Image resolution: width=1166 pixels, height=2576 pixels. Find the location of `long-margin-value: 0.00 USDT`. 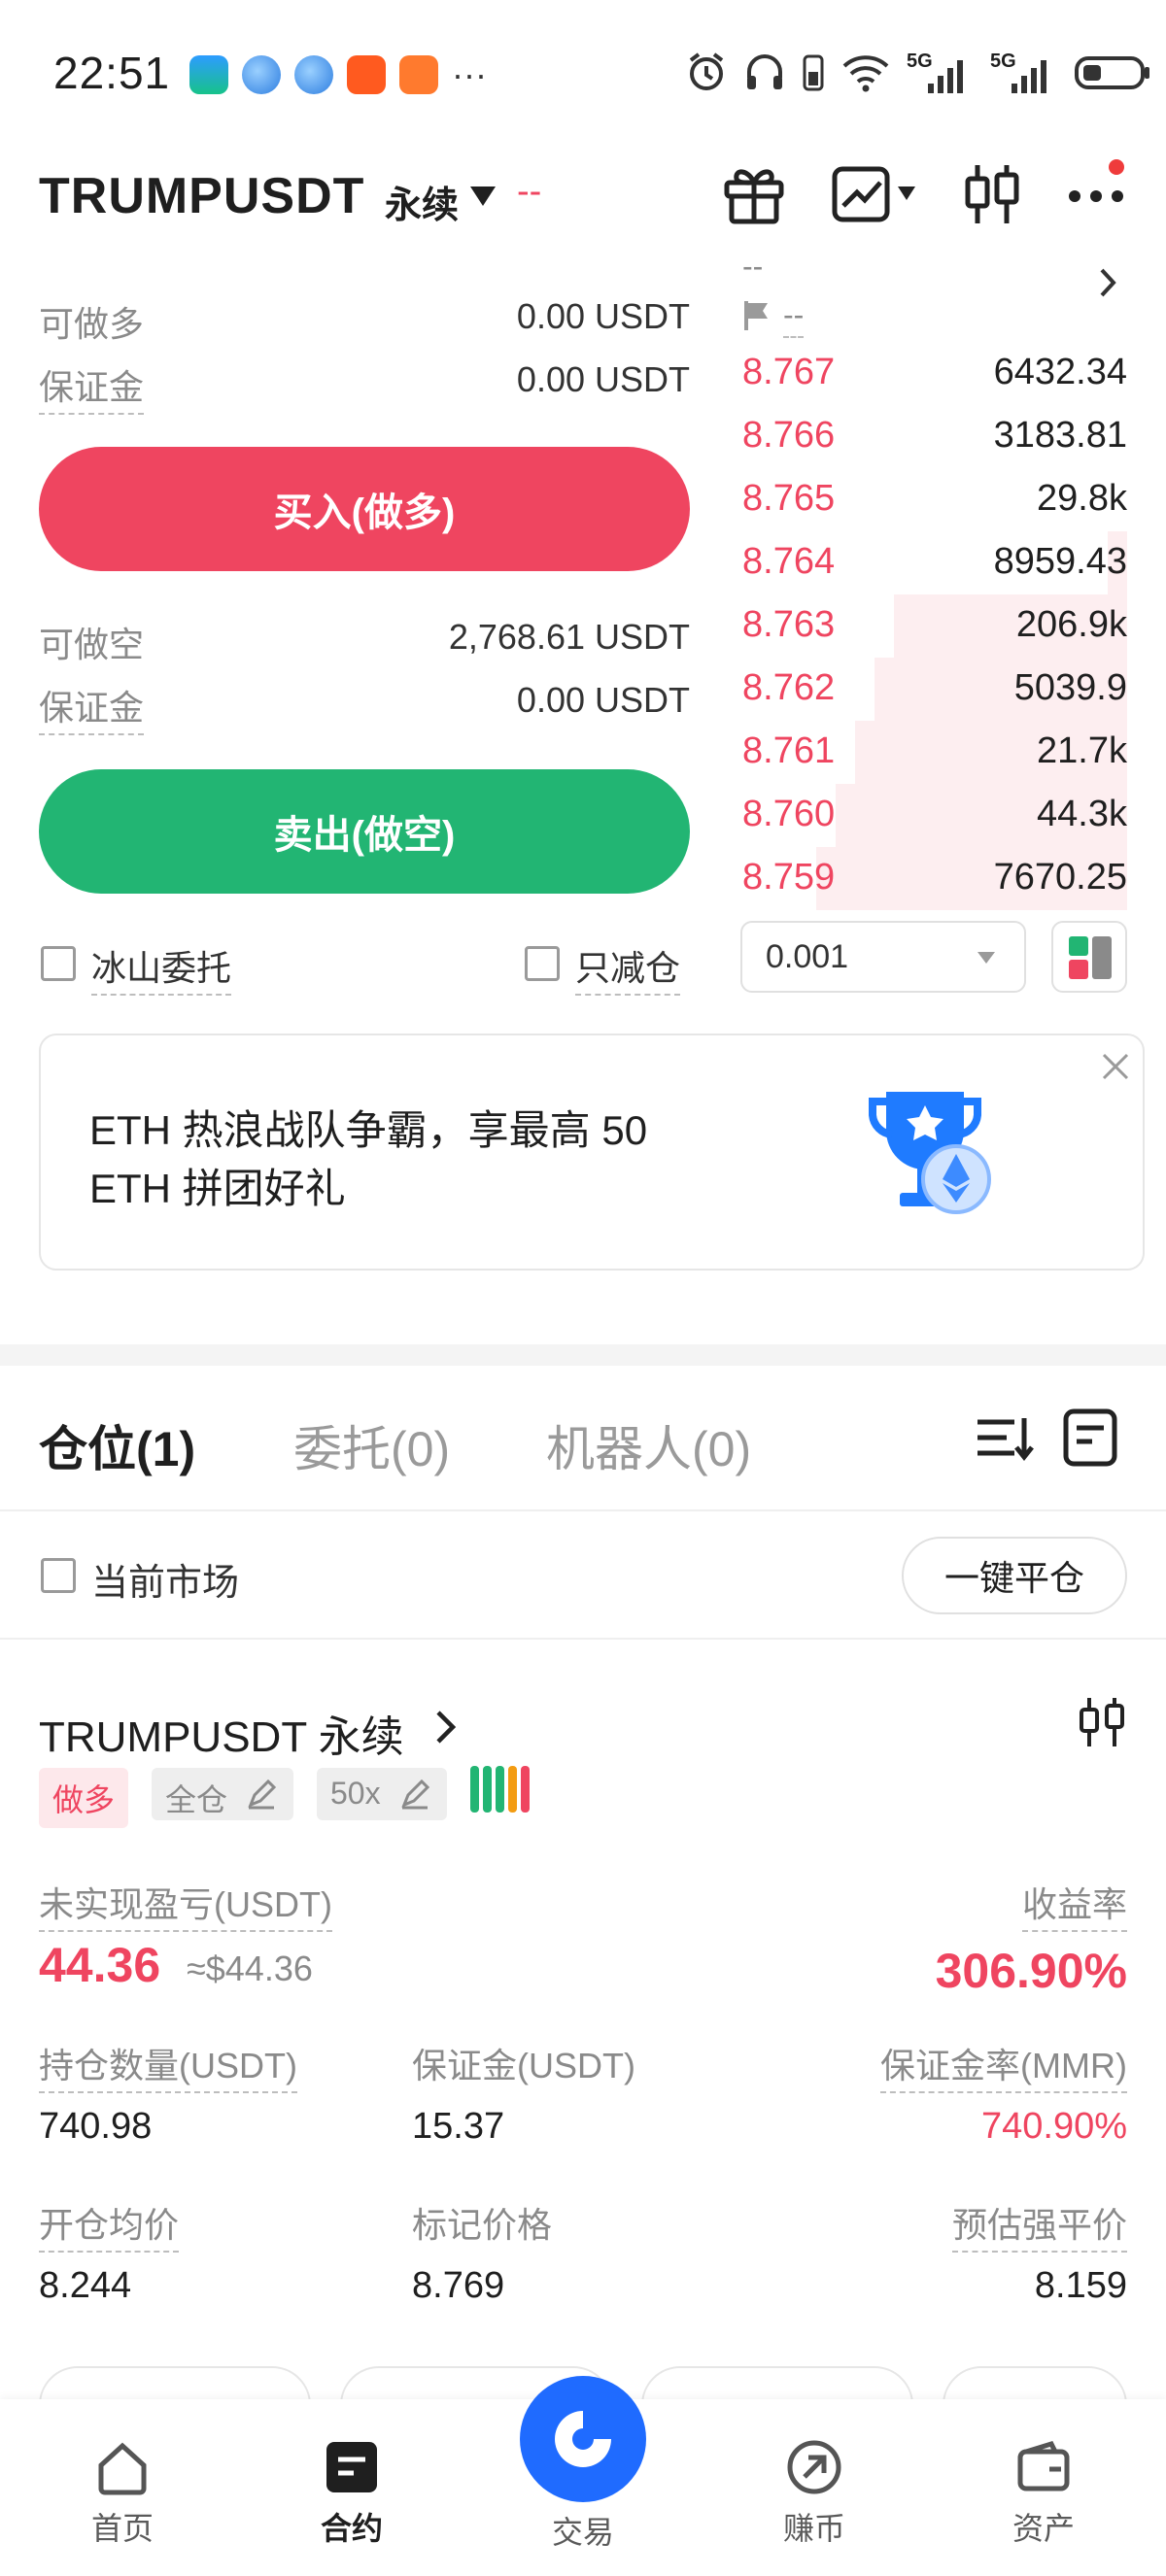

long-margin-value: 0.00 USDT is located at coordinates (603, 379).